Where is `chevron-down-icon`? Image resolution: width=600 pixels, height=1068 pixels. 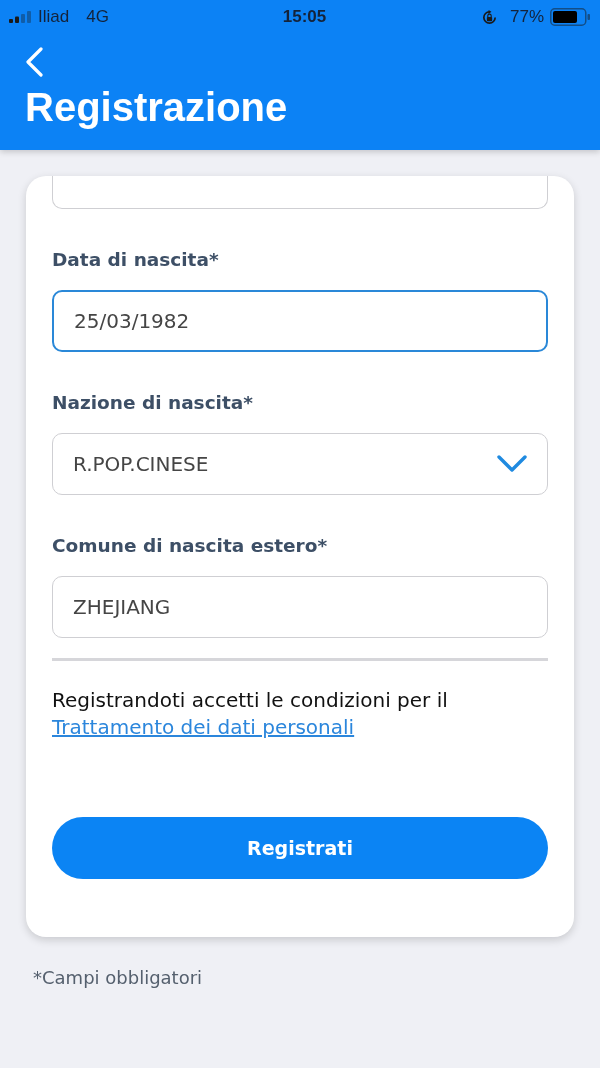
chevron-down-icon is located at coordinates (512, 464).